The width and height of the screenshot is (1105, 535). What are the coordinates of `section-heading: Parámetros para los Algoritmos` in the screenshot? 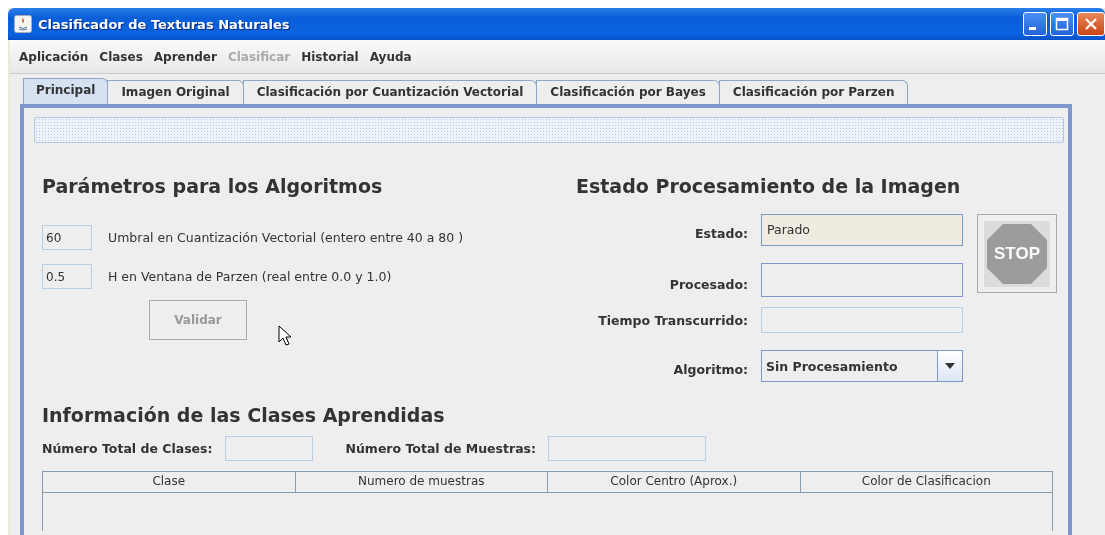 It's located at (213, 186).